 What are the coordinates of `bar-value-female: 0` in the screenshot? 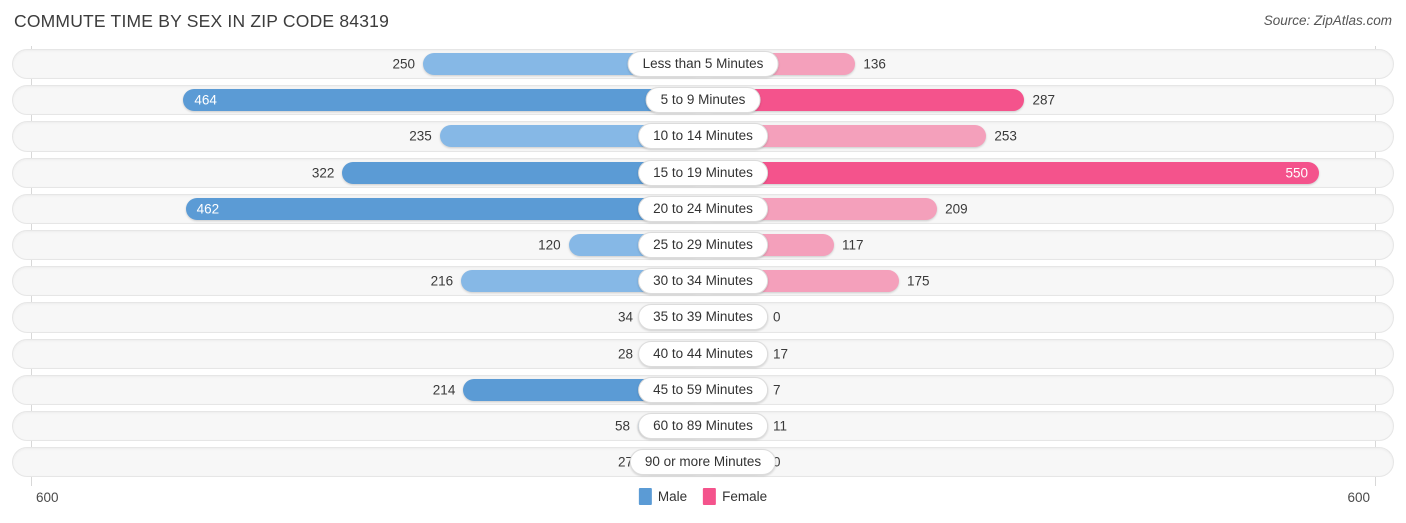 It's located at (777, 317).